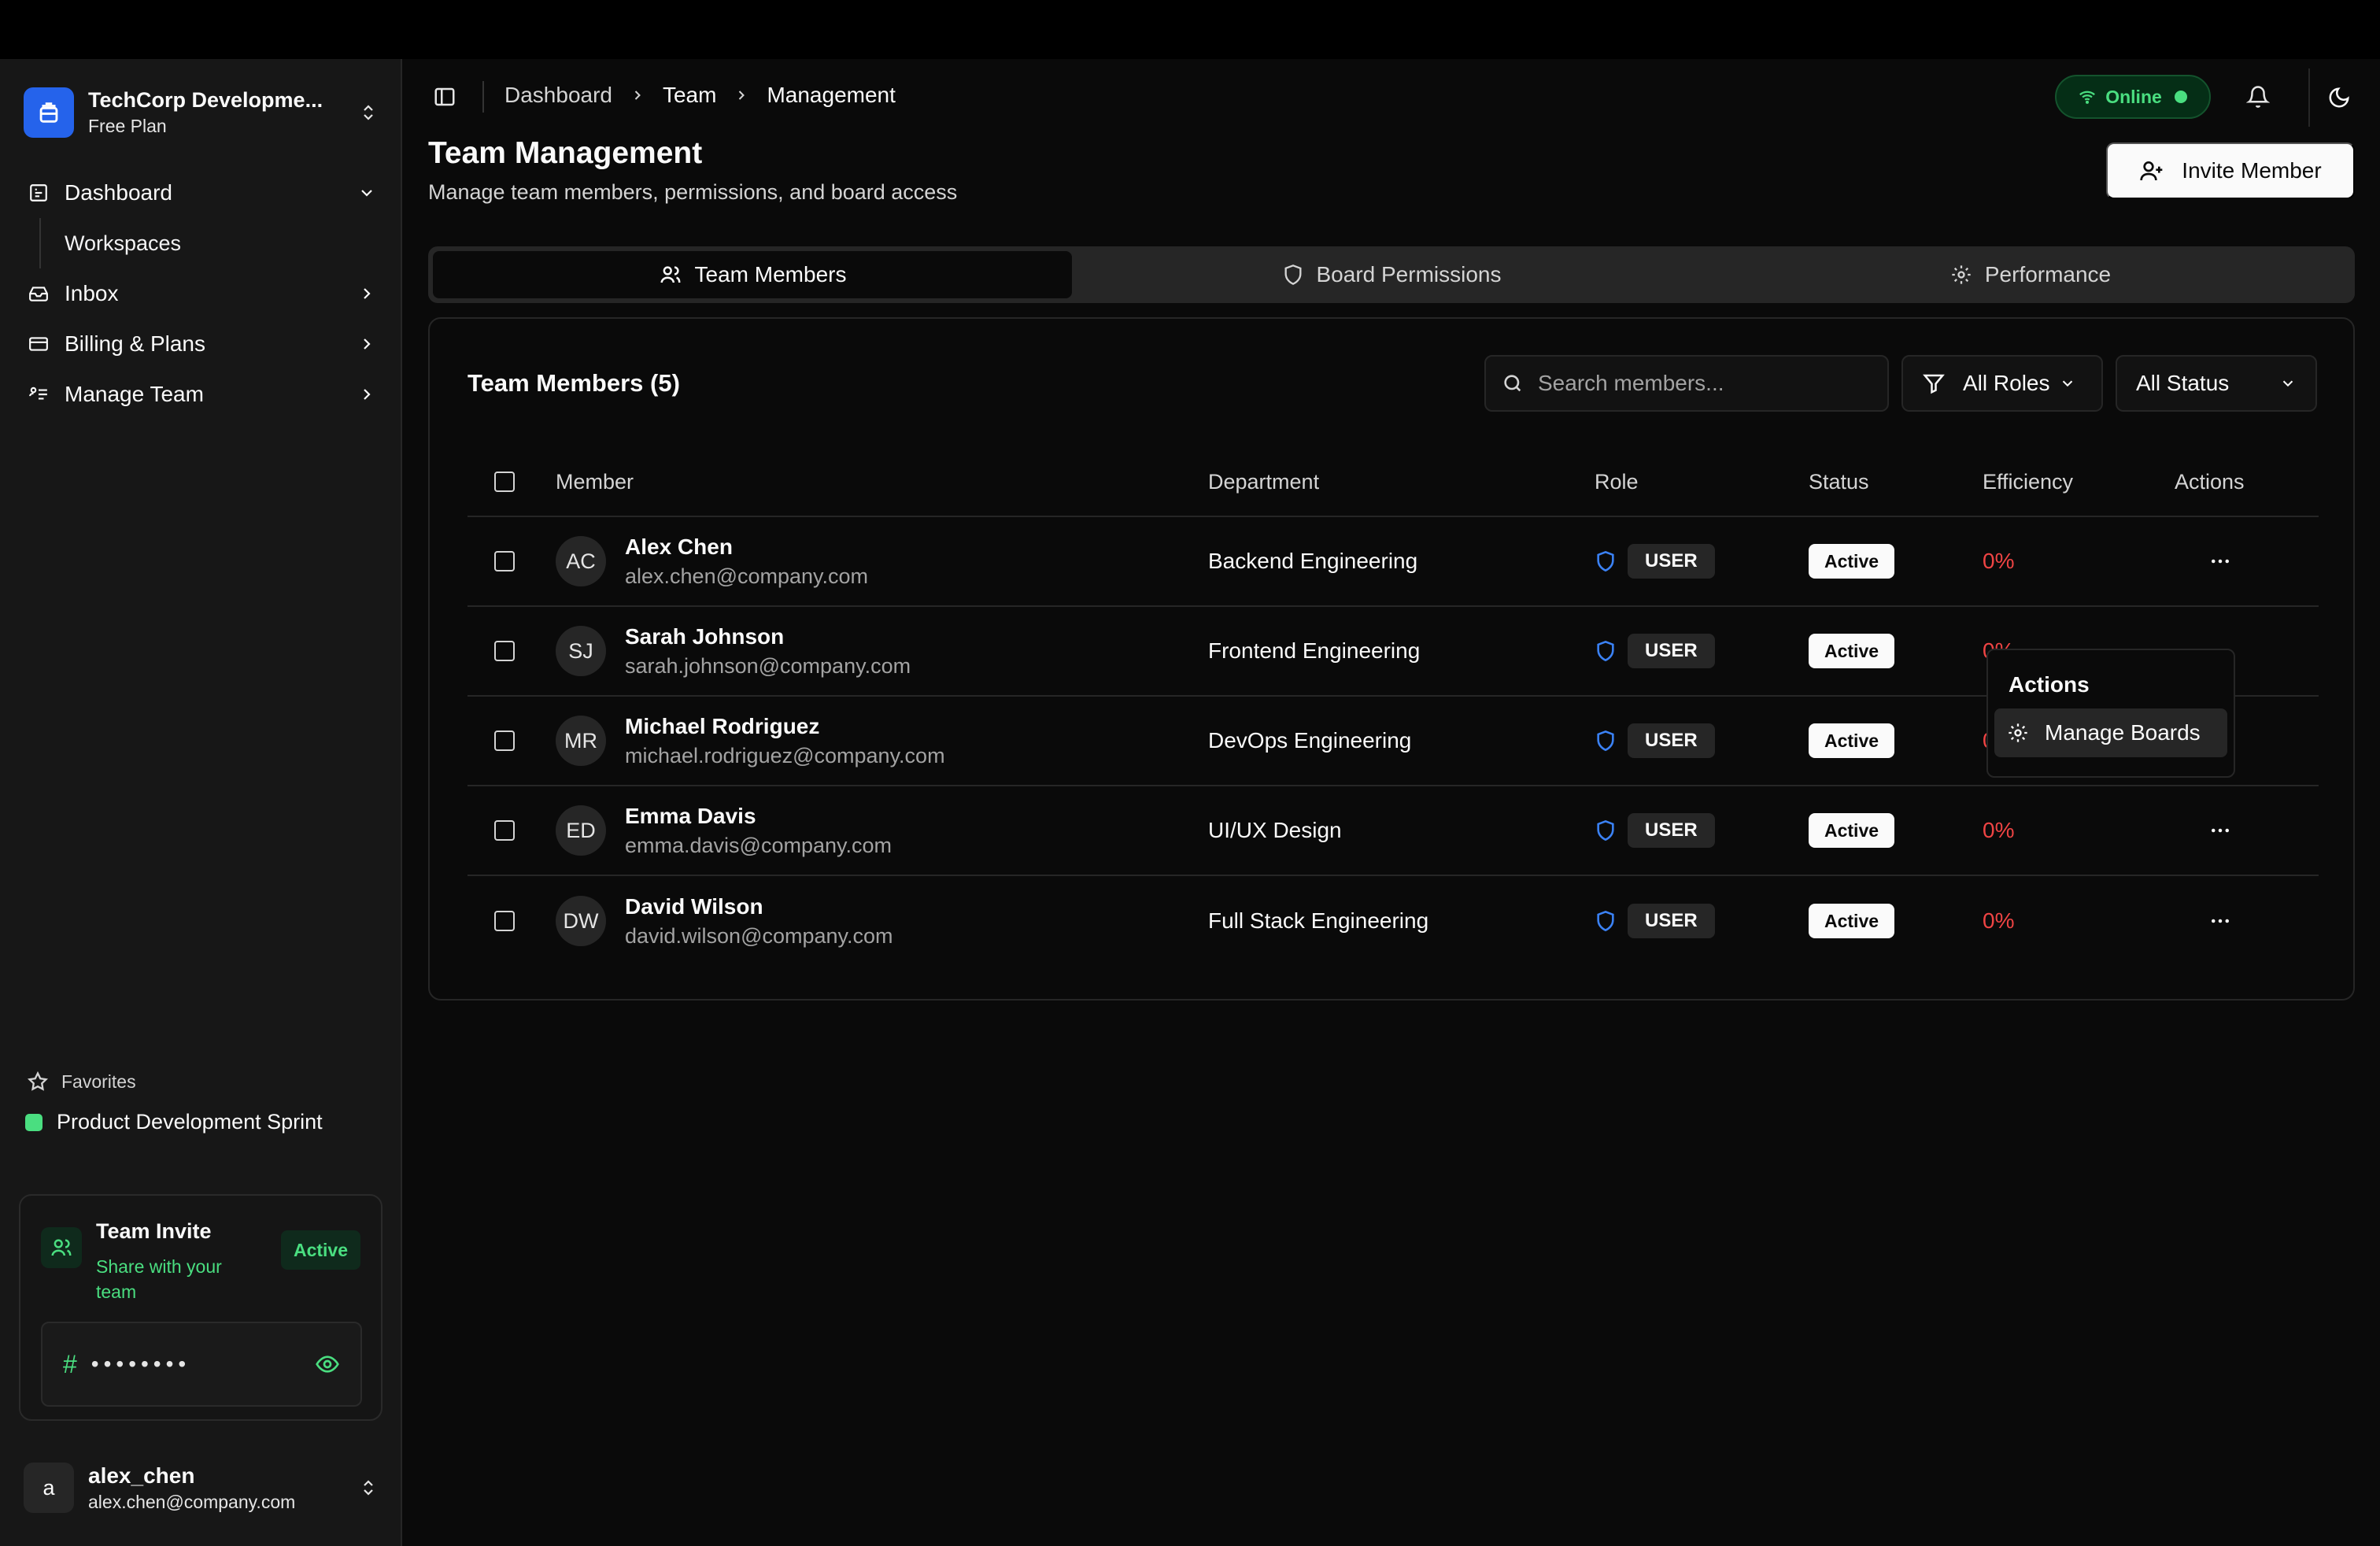  I want to click on member-name: Sarah Johnson, so click(705, 636).